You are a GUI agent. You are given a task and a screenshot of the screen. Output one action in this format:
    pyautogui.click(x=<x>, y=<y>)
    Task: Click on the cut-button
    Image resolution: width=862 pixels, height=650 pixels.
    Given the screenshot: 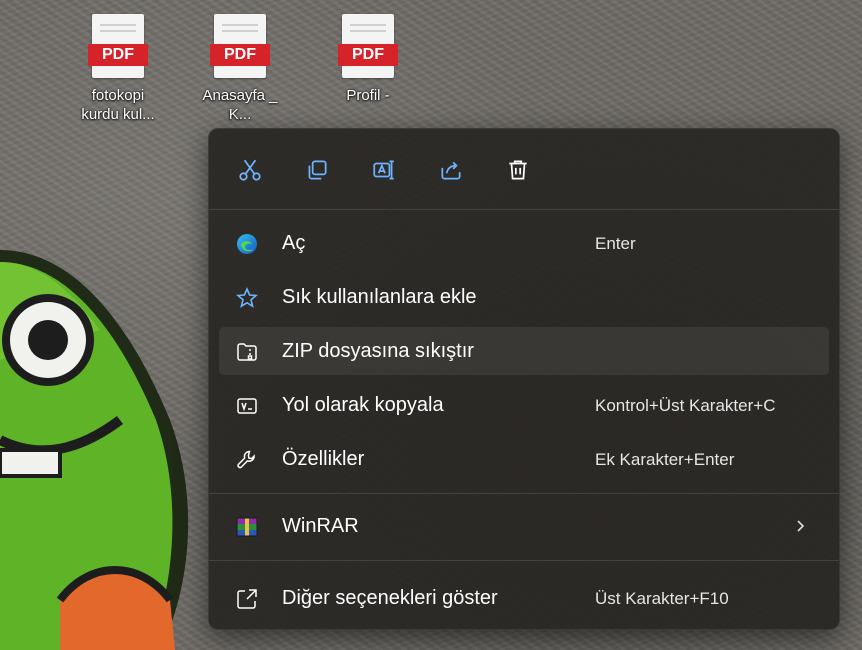 What is the action you would take?
    pyautogui.click(x=250, y=170)
    